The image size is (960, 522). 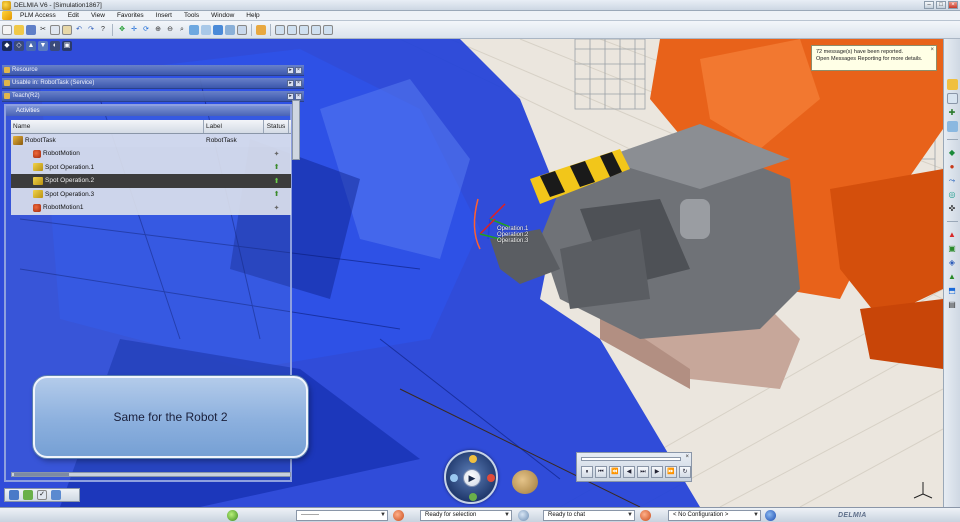 What do you see at coordinates (158, 30) in the screenshot?
I see `zoom-in-icon: ⊕` at bounding box center [158, 30].